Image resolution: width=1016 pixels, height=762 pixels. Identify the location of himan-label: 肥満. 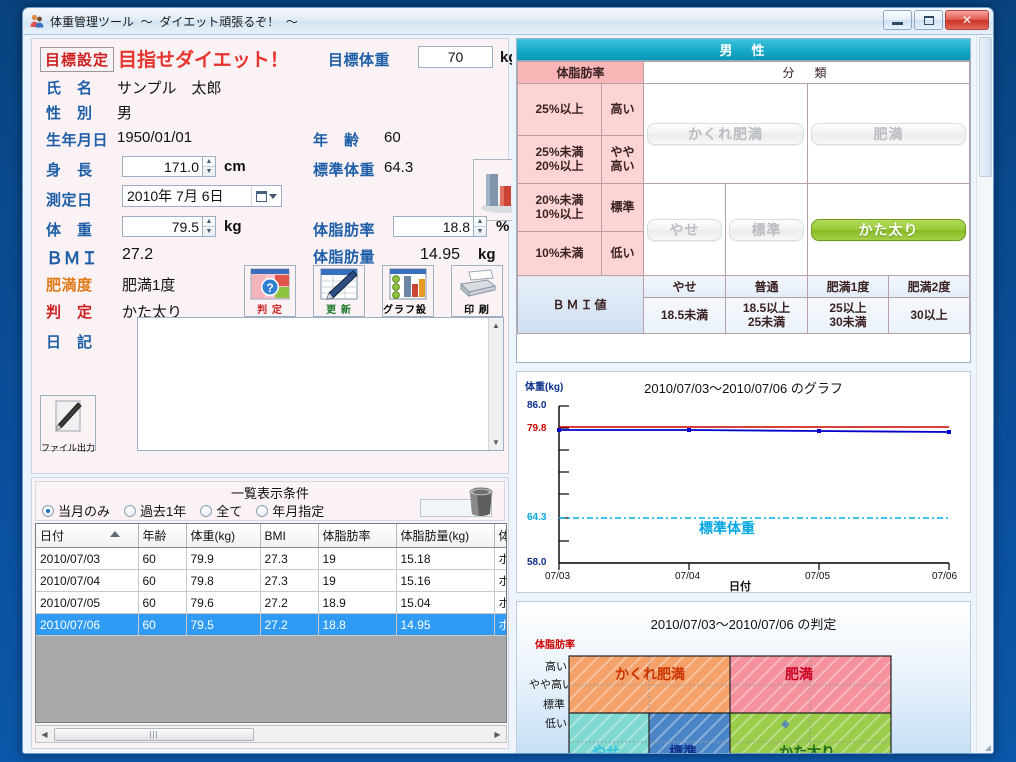
(888, 133).